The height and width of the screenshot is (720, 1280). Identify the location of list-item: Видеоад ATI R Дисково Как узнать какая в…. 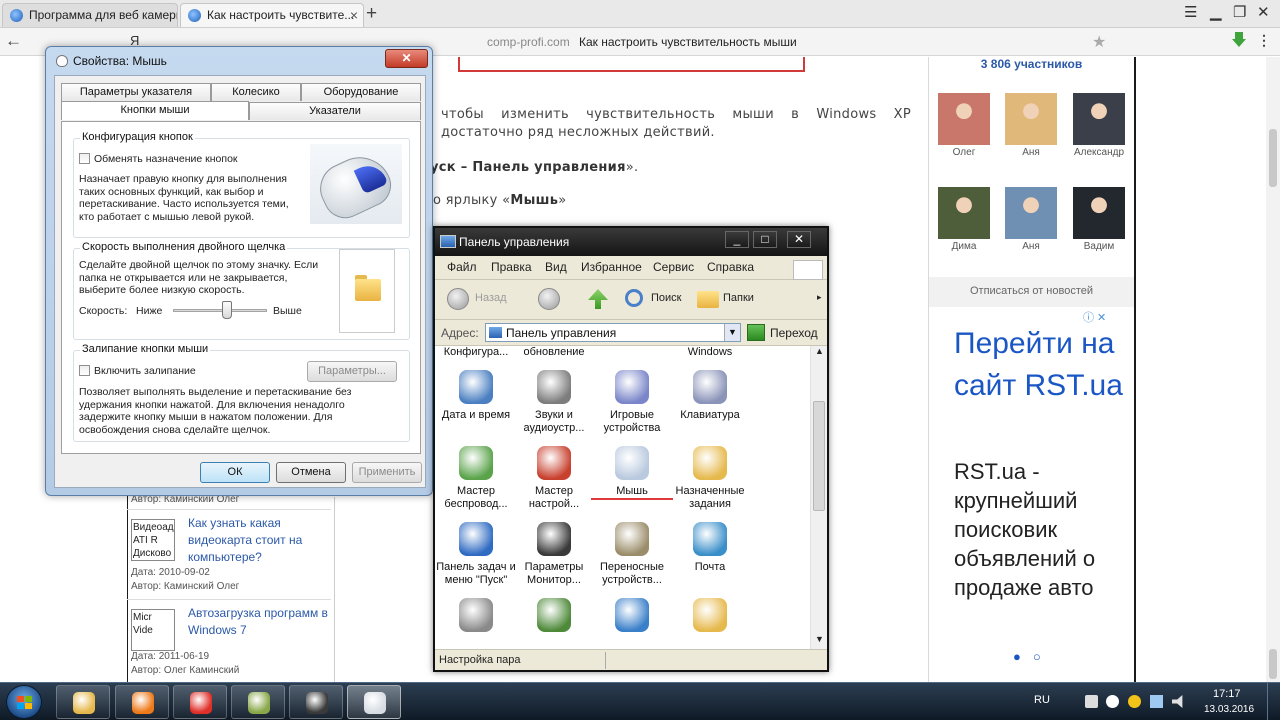
(231, 553).